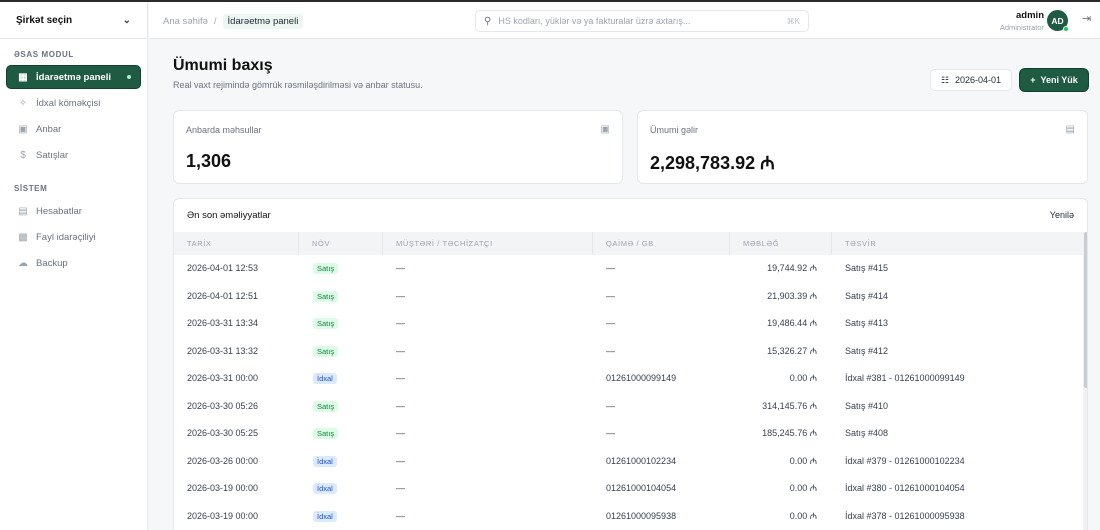 The image size is (1100, 530). I want to click on column-header-party: MÜŞTƏRİ / TƏCHİZATÇI, so click(488, 243).